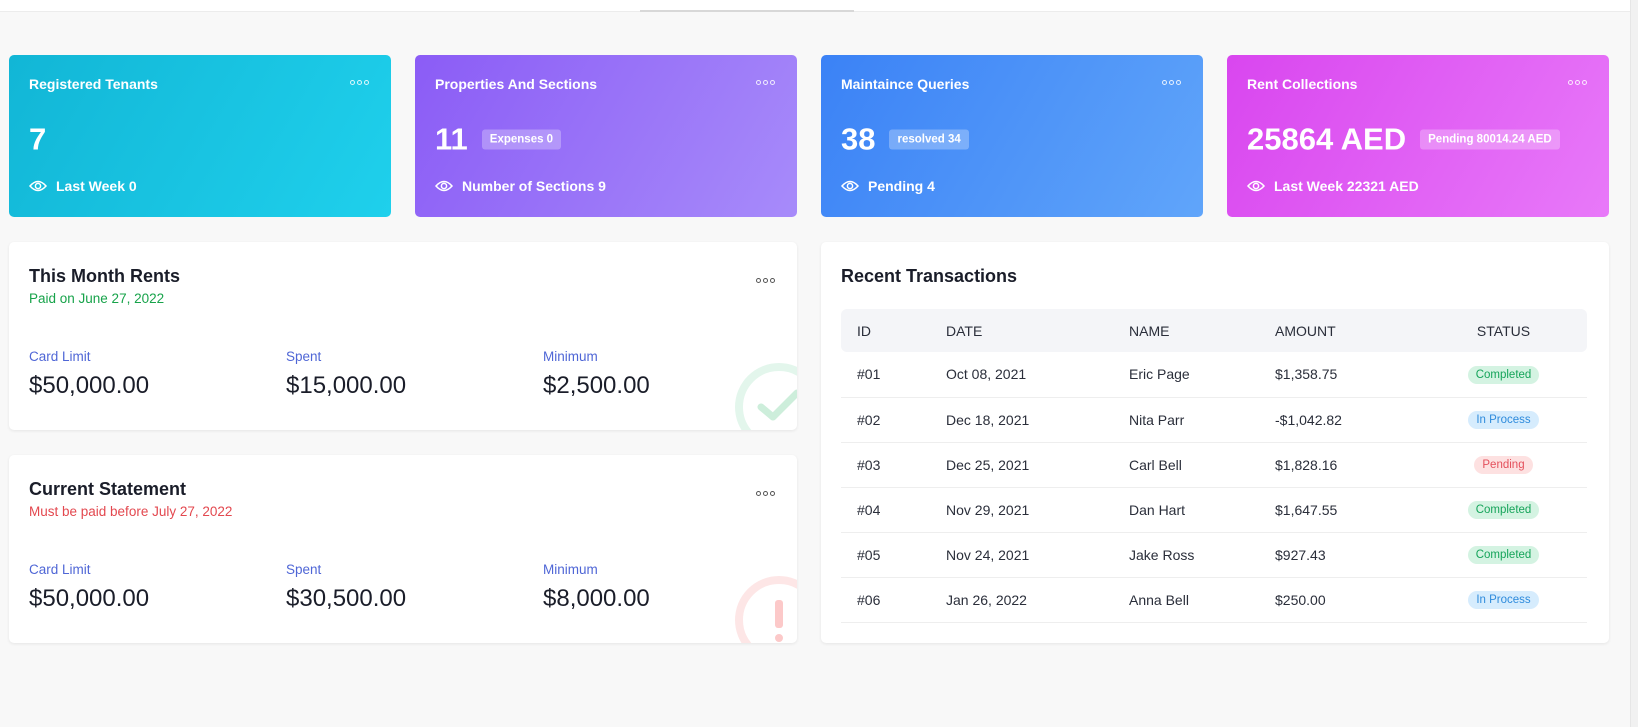 The height and width of the screenshot is (727, 1638). I want to click on minimum-stat: Minimum $2,500.00, so click(596, 374).